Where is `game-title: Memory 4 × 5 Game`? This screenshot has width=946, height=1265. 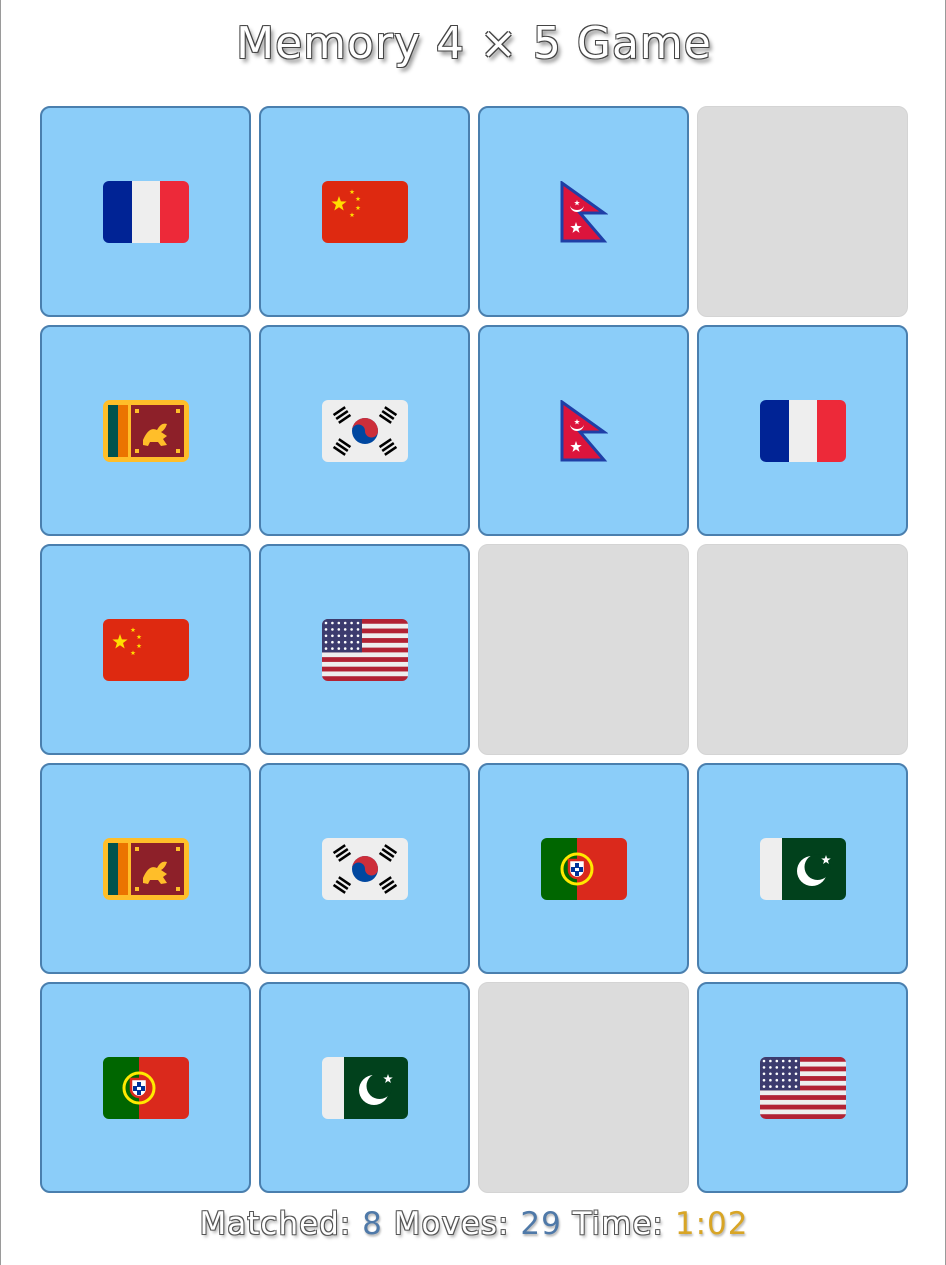
game-title: Memory 4 × 5 Game is located at coordinates (474, 43).